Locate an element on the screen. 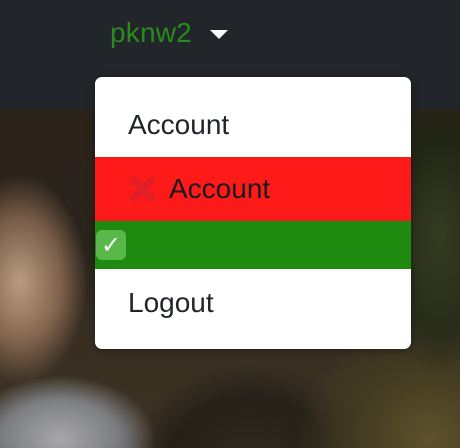 The height and width of the screenshot is (448, 460). menu-item-success: ✓ is located at coordinates (253, 245).